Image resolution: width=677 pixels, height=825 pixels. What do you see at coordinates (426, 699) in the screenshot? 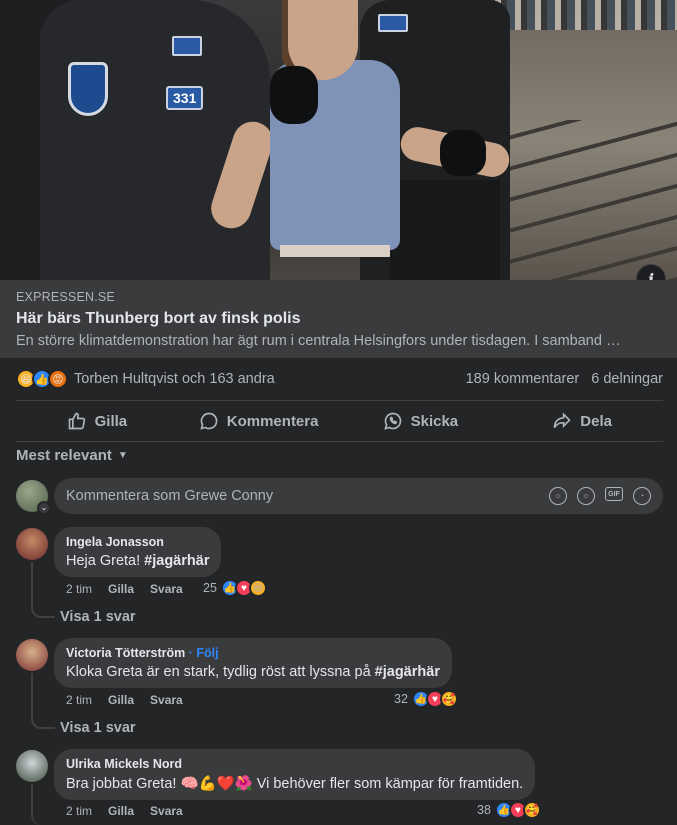
I see `comment-reactions: 32 👍 ♥ 🥰` at bounding box center [426, 699].